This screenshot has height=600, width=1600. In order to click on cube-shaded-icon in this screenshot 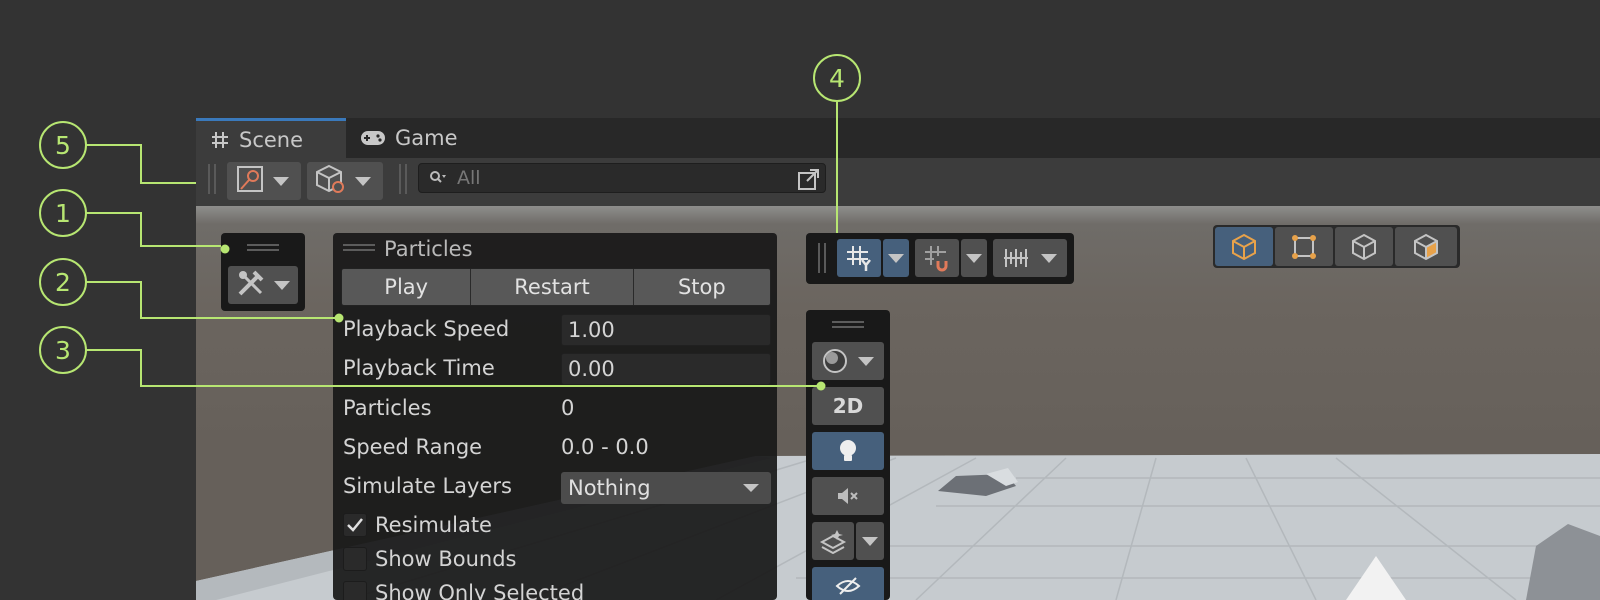, I will do `click(1426, 246)`.